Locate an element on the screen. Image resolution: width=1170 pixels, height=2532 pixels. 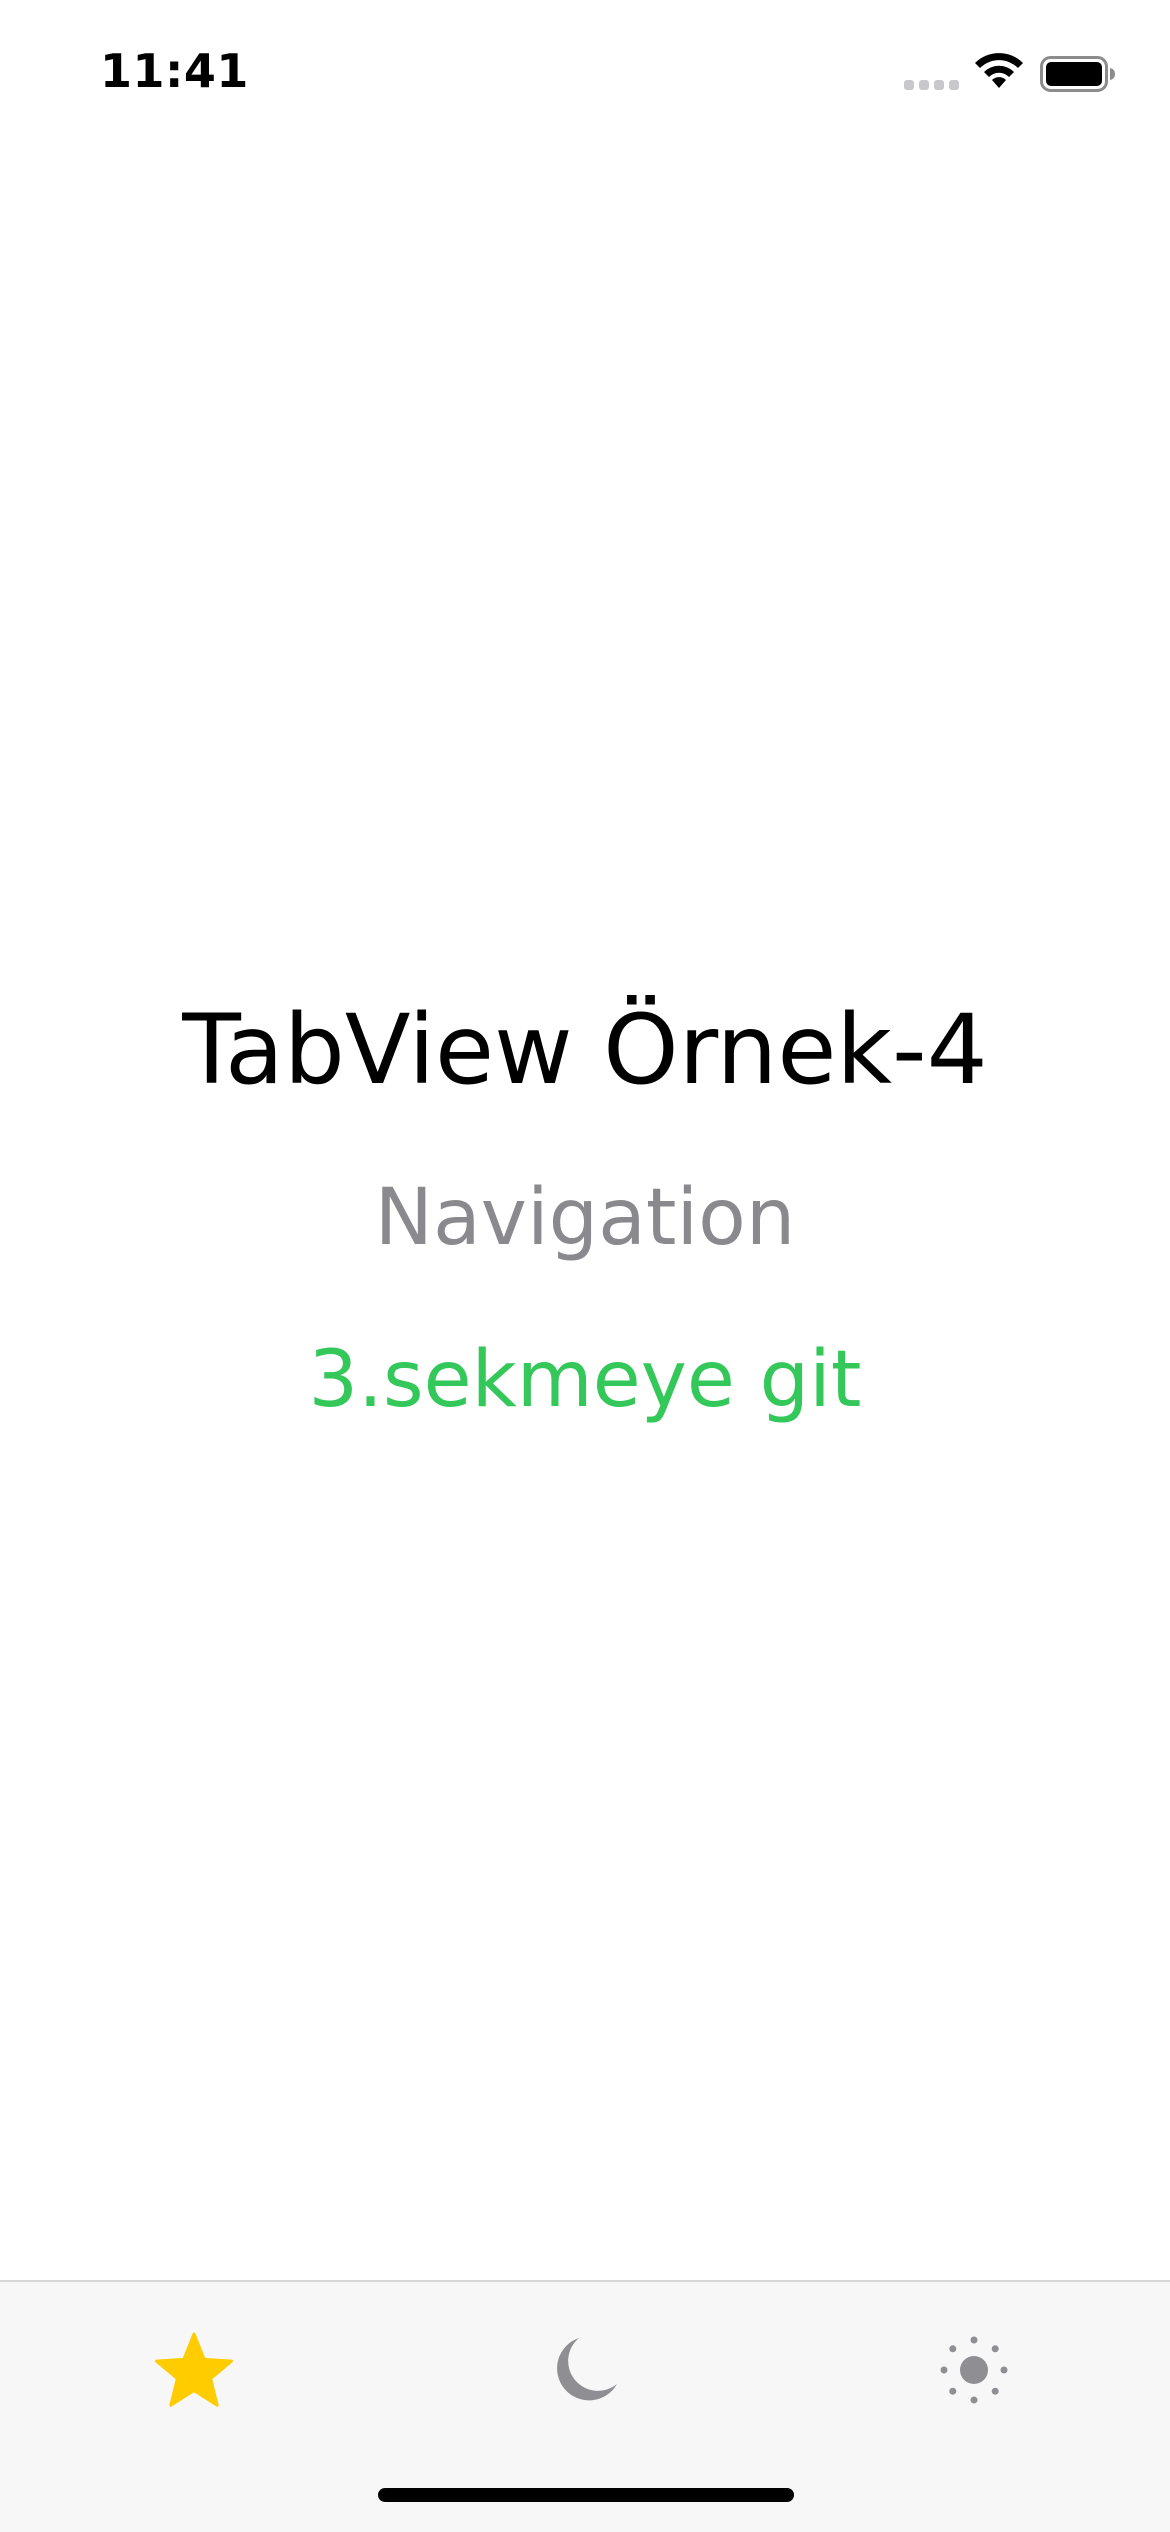
page-title: TabView Örnek-4 is located at coordinates (585, 1050).